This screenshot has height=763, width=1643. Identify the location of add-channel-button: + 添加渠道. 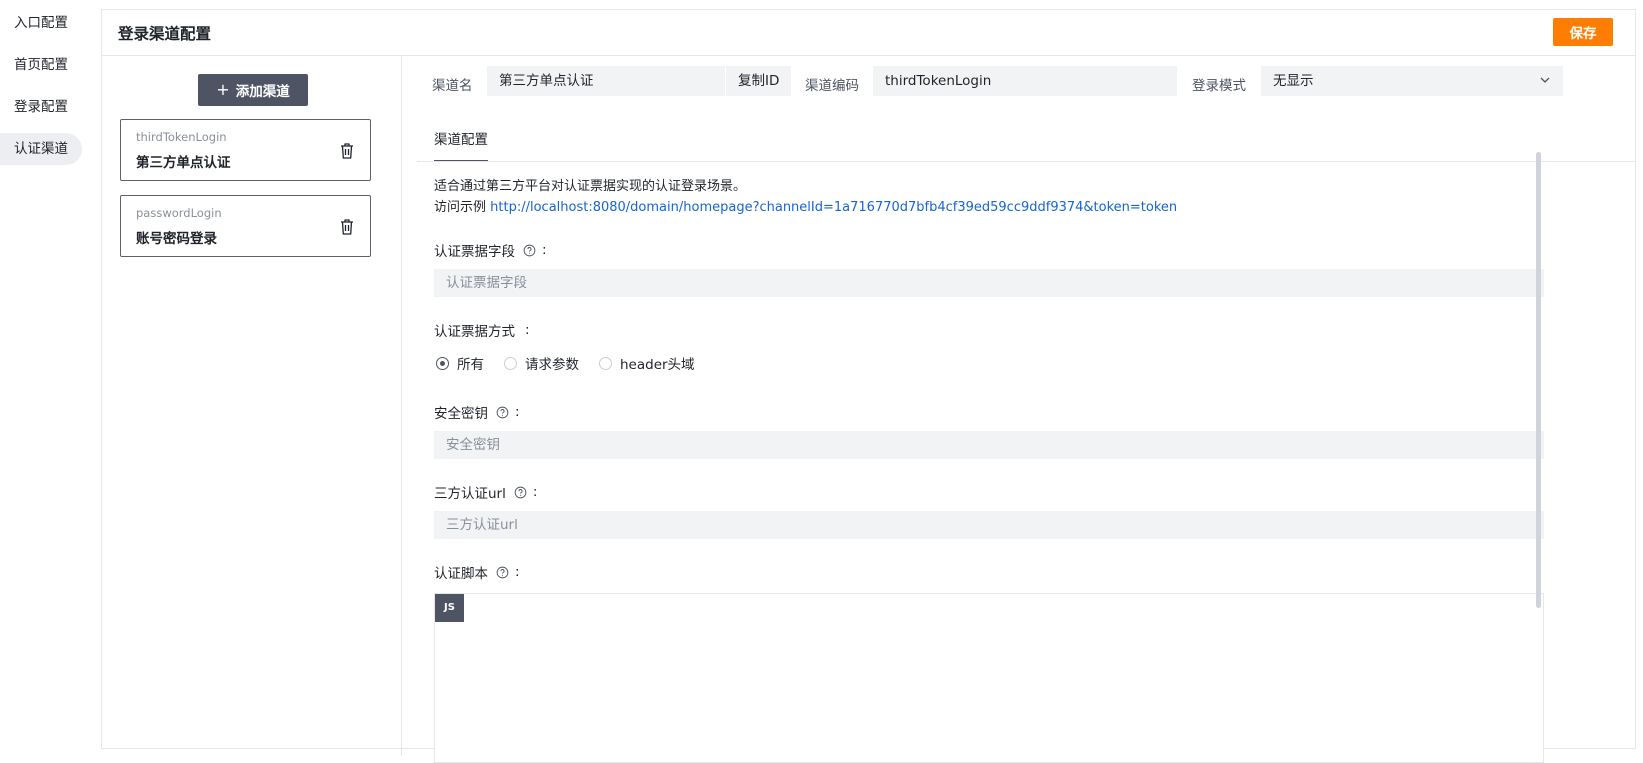
(253, 90).